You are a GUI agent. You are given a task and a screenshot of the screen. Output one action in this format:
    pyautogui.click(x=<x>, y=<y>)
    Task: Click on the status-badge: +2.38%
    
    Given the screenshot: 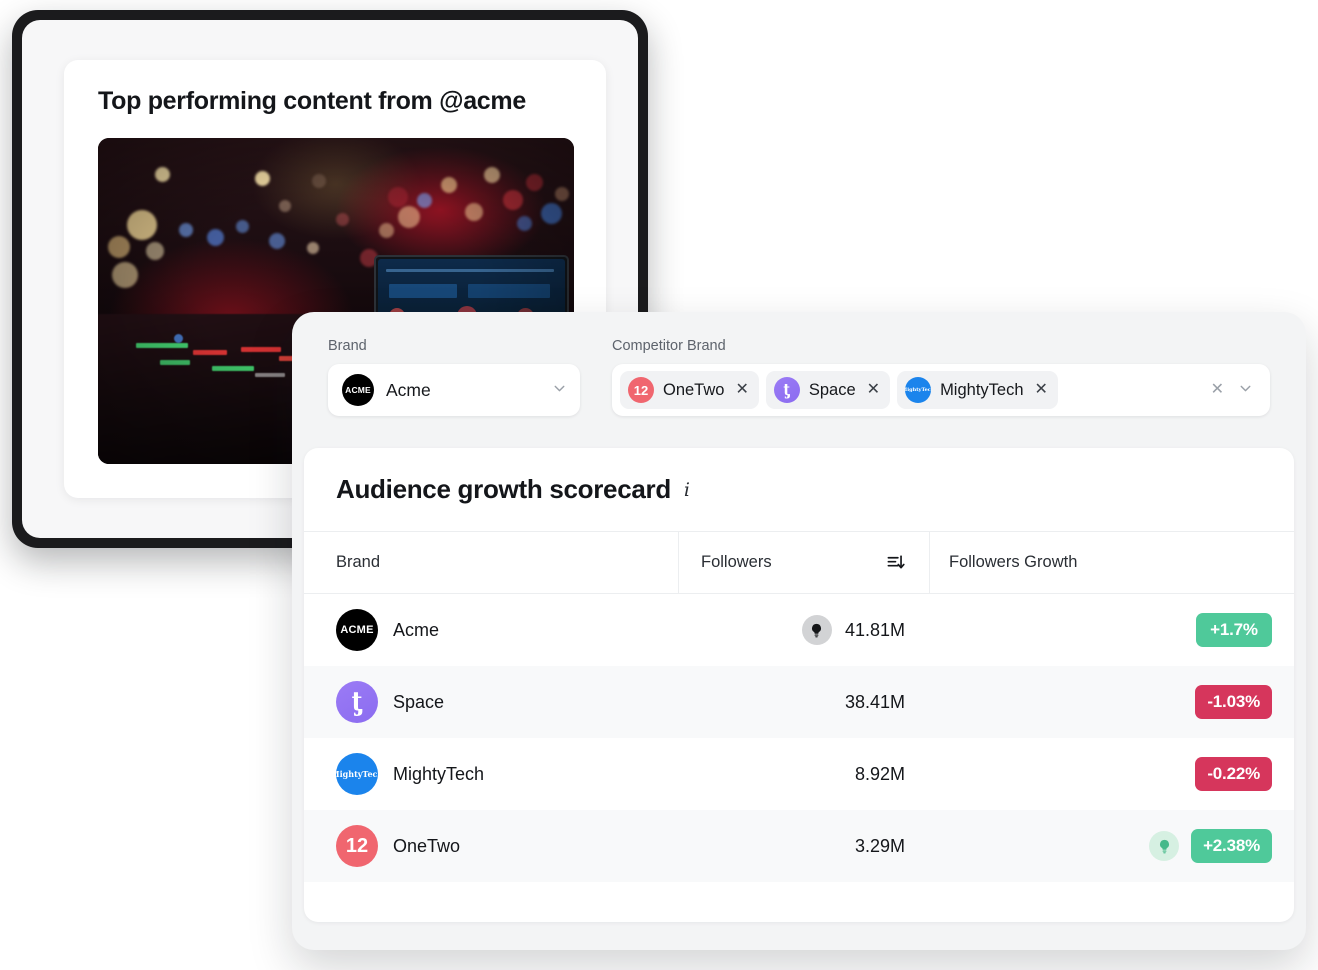 What is the action you would take?
    pyautogui.click(x=1231, y=846)
    